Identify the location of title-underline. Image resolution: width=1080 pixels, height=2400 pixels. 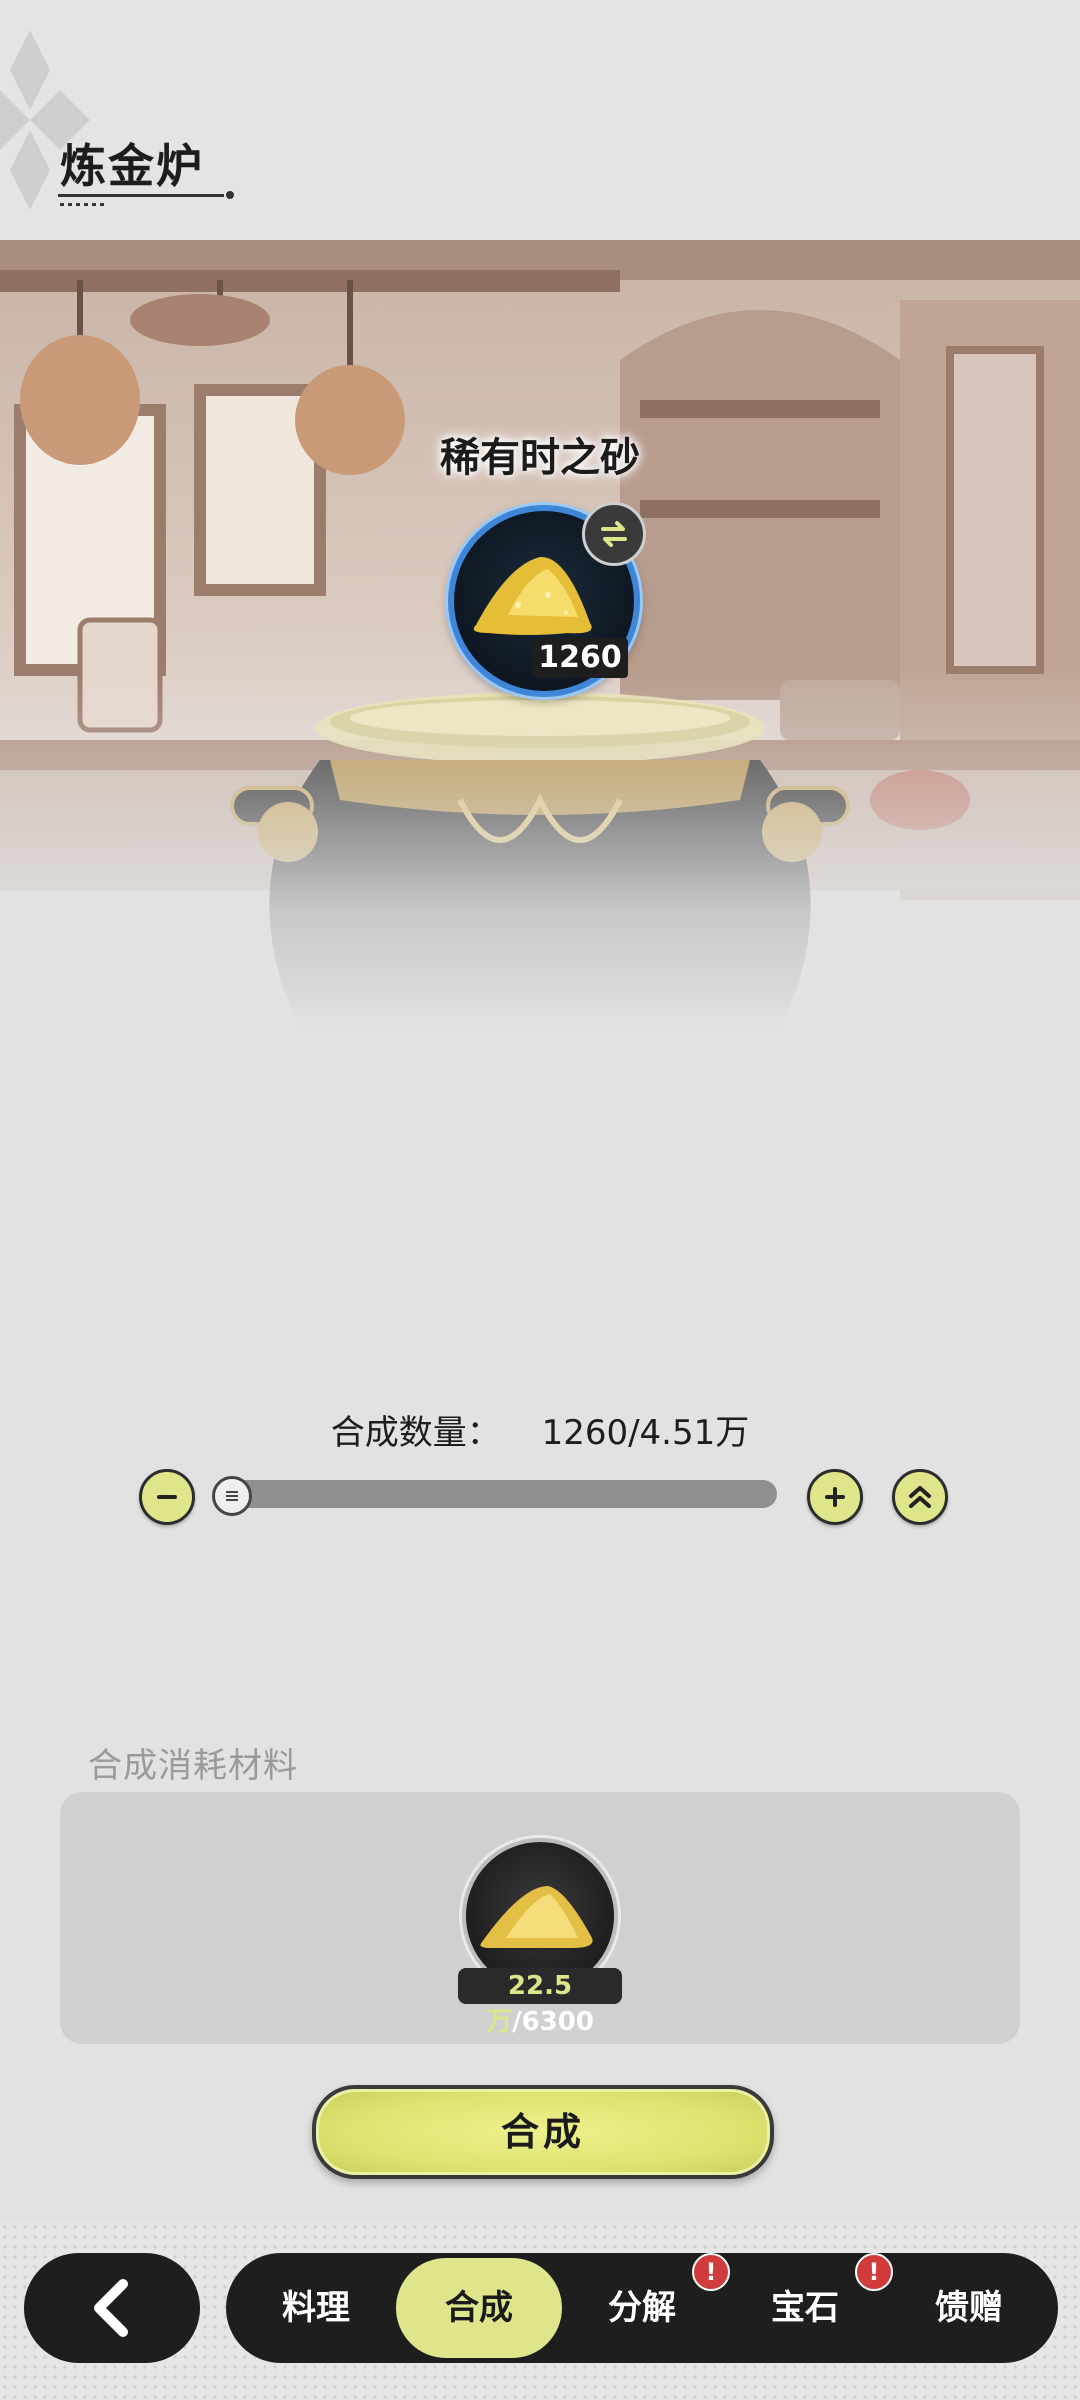
(146, 195).